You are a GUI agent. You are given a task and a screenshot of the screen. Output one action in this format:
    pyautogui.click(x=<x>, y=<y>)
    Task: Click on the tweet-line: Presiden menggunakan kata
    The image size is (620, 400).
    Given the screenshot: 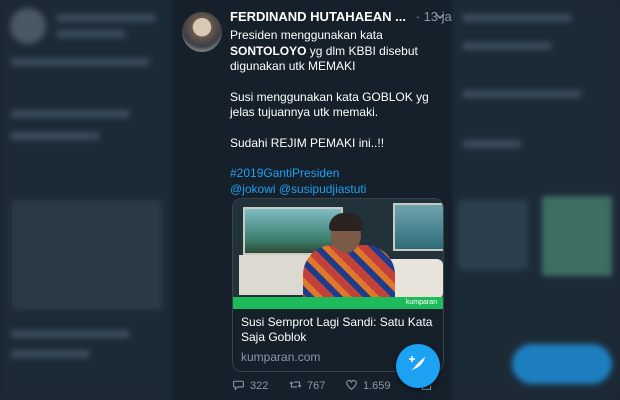 What is the action you would take?
    pyautogui.click(x=306, y=35)
    